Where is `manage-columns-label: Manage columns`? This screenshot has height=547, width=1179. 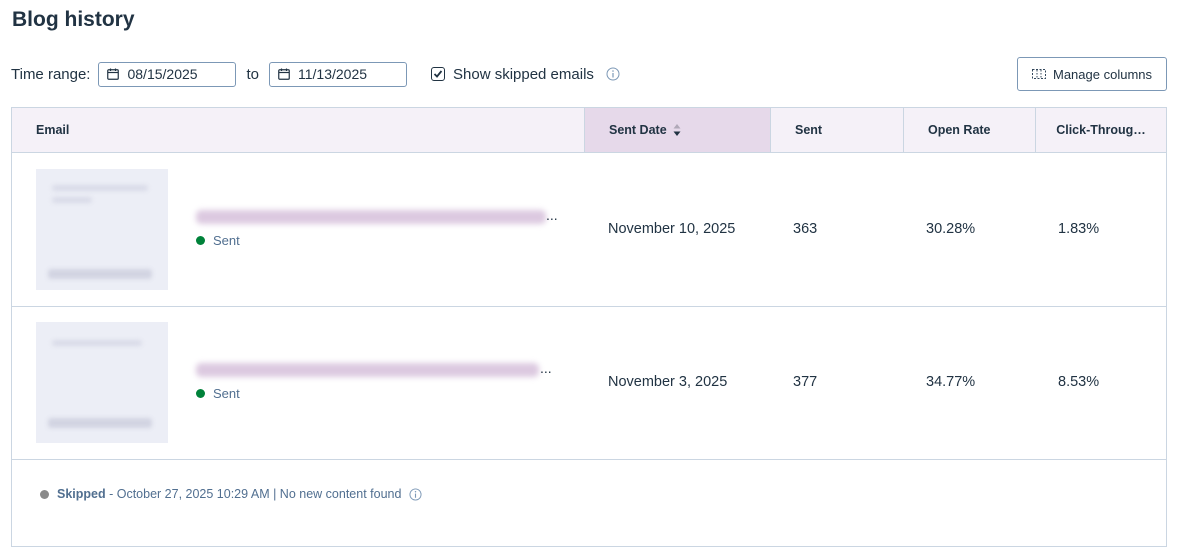
manage-columns-label: Manage columns is located at coordinates (1102, 74).